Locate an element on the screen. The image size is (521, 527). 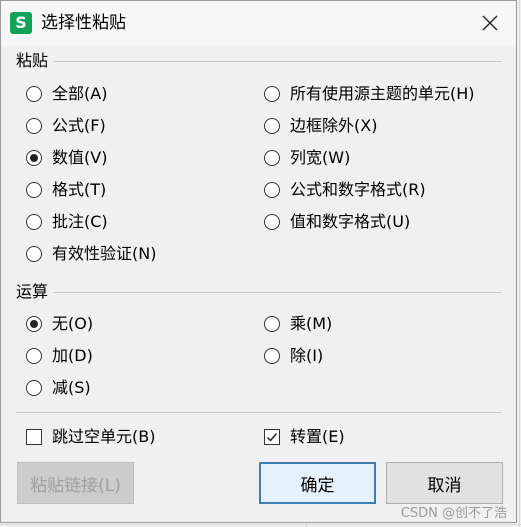
paste-option-column-widths: 列宽(W) is located at coordinates (307, 158).